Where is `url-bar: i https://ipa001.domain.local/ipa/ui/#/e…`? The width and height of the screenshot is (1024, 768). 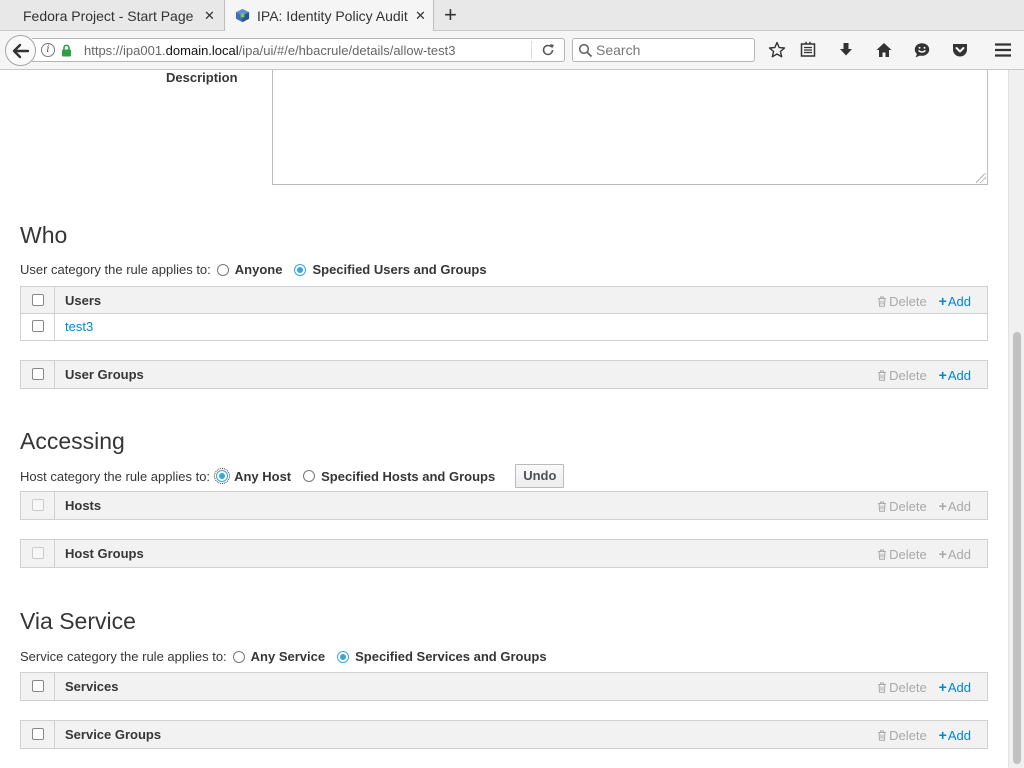
url-bar: i https://ipa001.domain.local/ipa/ui/#/e… is located at coordinates (298, 50).